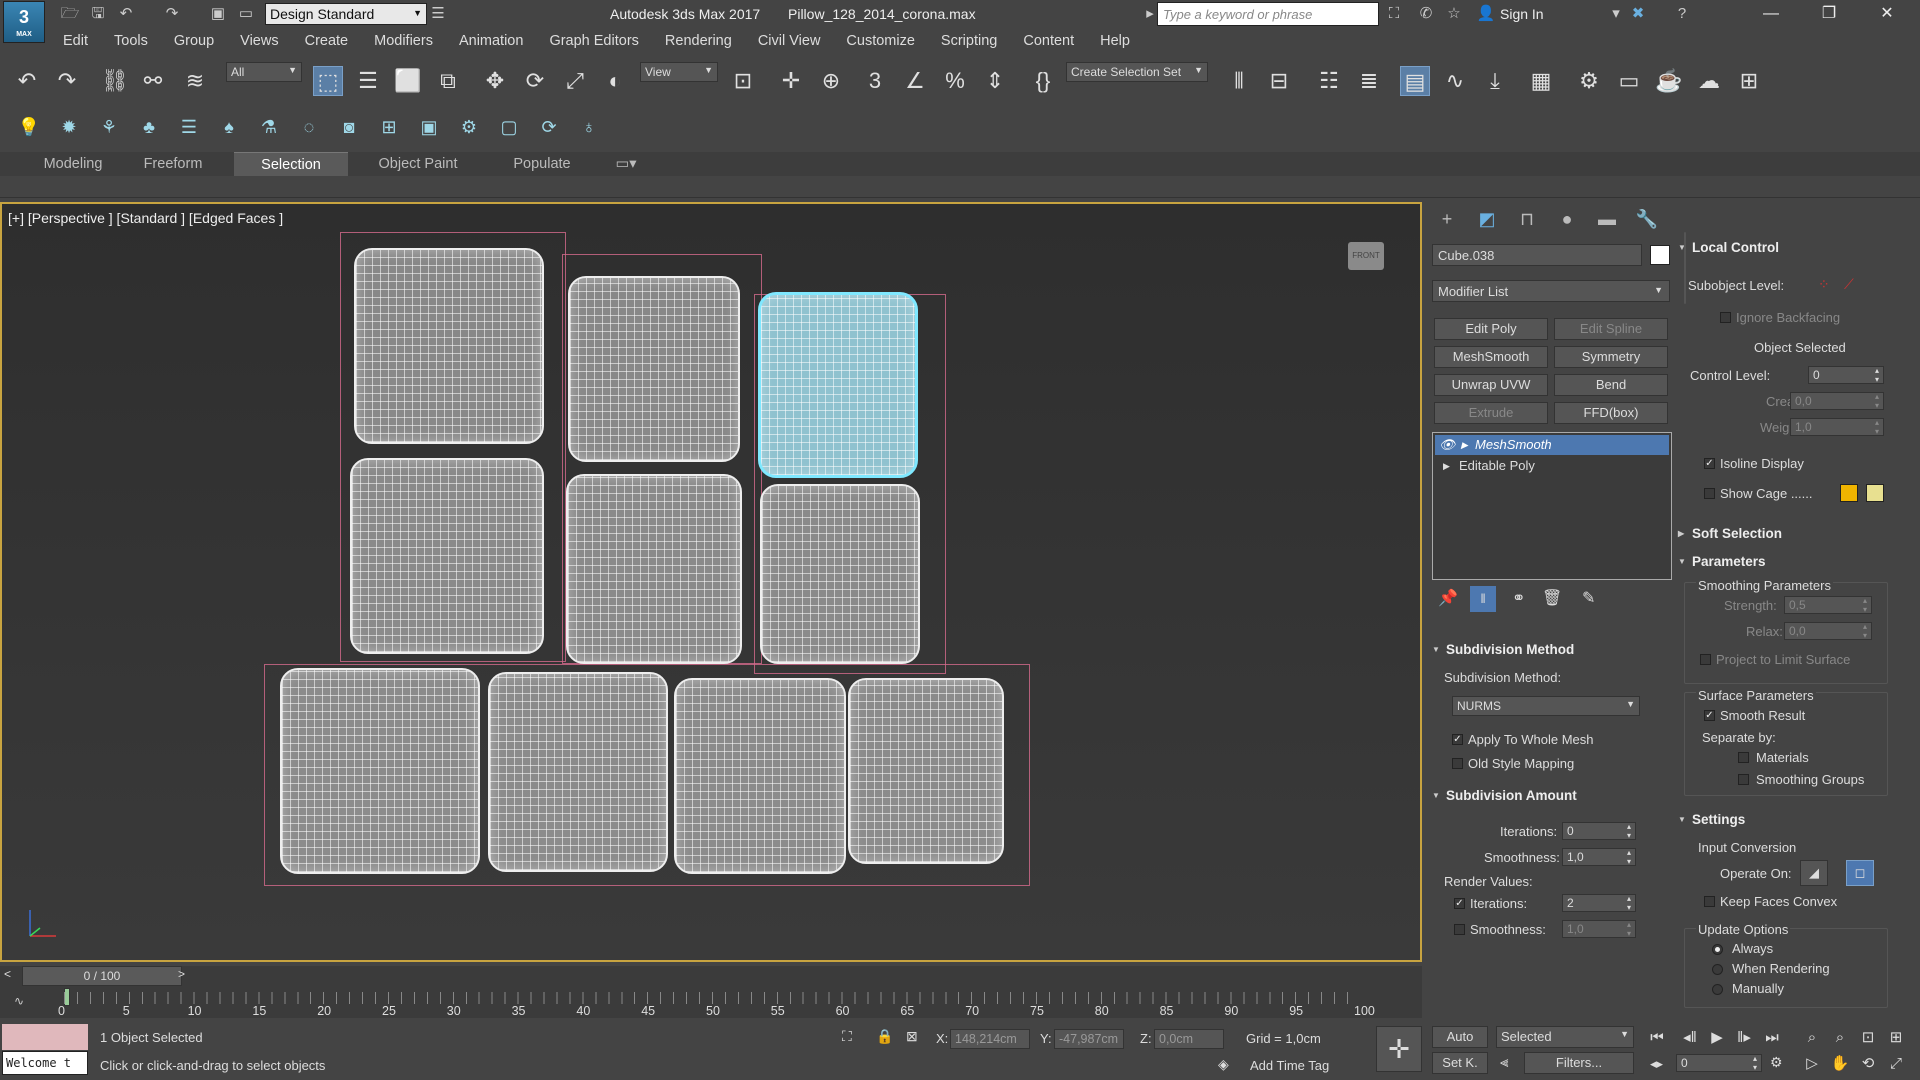 The width and height of the screenshot is (1920, 1080). What do you see at coordinates (408, 81) in the screenshot?
I see `rectangular-selection-icon: ⬜` at bounding box center [408, 81].